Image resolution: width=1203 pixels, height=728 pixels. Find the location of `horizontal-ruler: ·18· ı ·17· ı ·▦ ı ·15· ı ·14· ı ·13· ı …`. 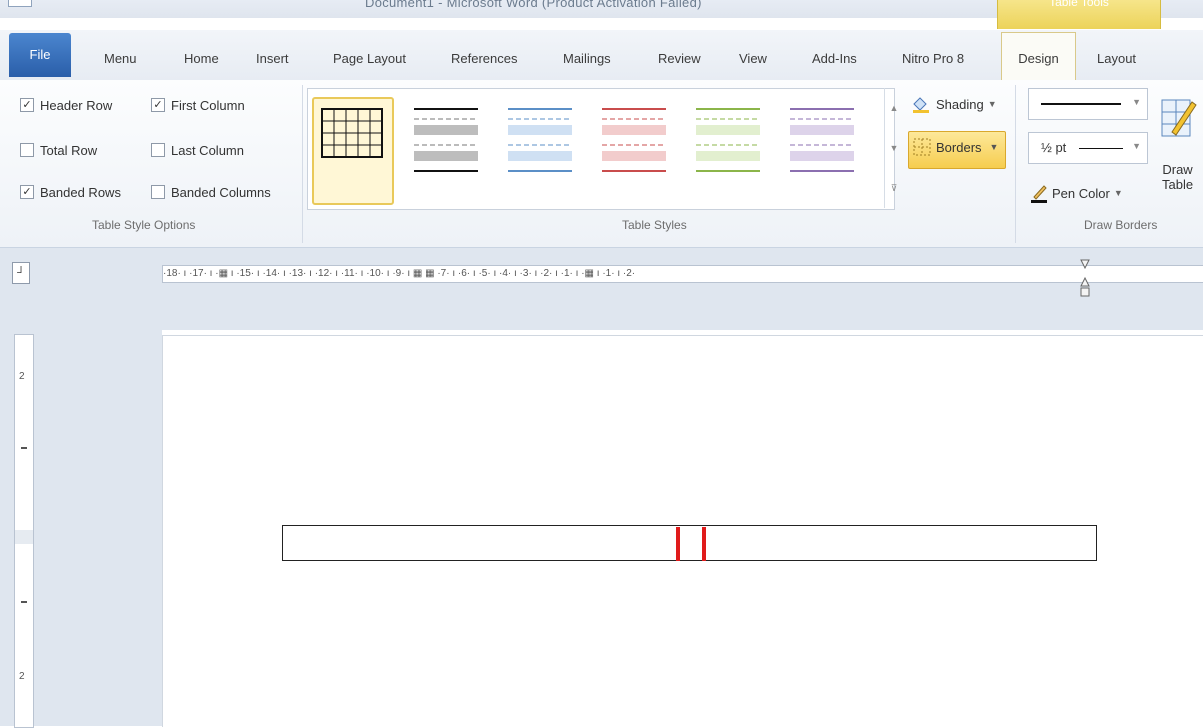

horizontal-ruler: ·18· ı ·17· ı ·▦ ı ·15· ı ·14· ı ·13· ı … is located at coordinates (682, 274).